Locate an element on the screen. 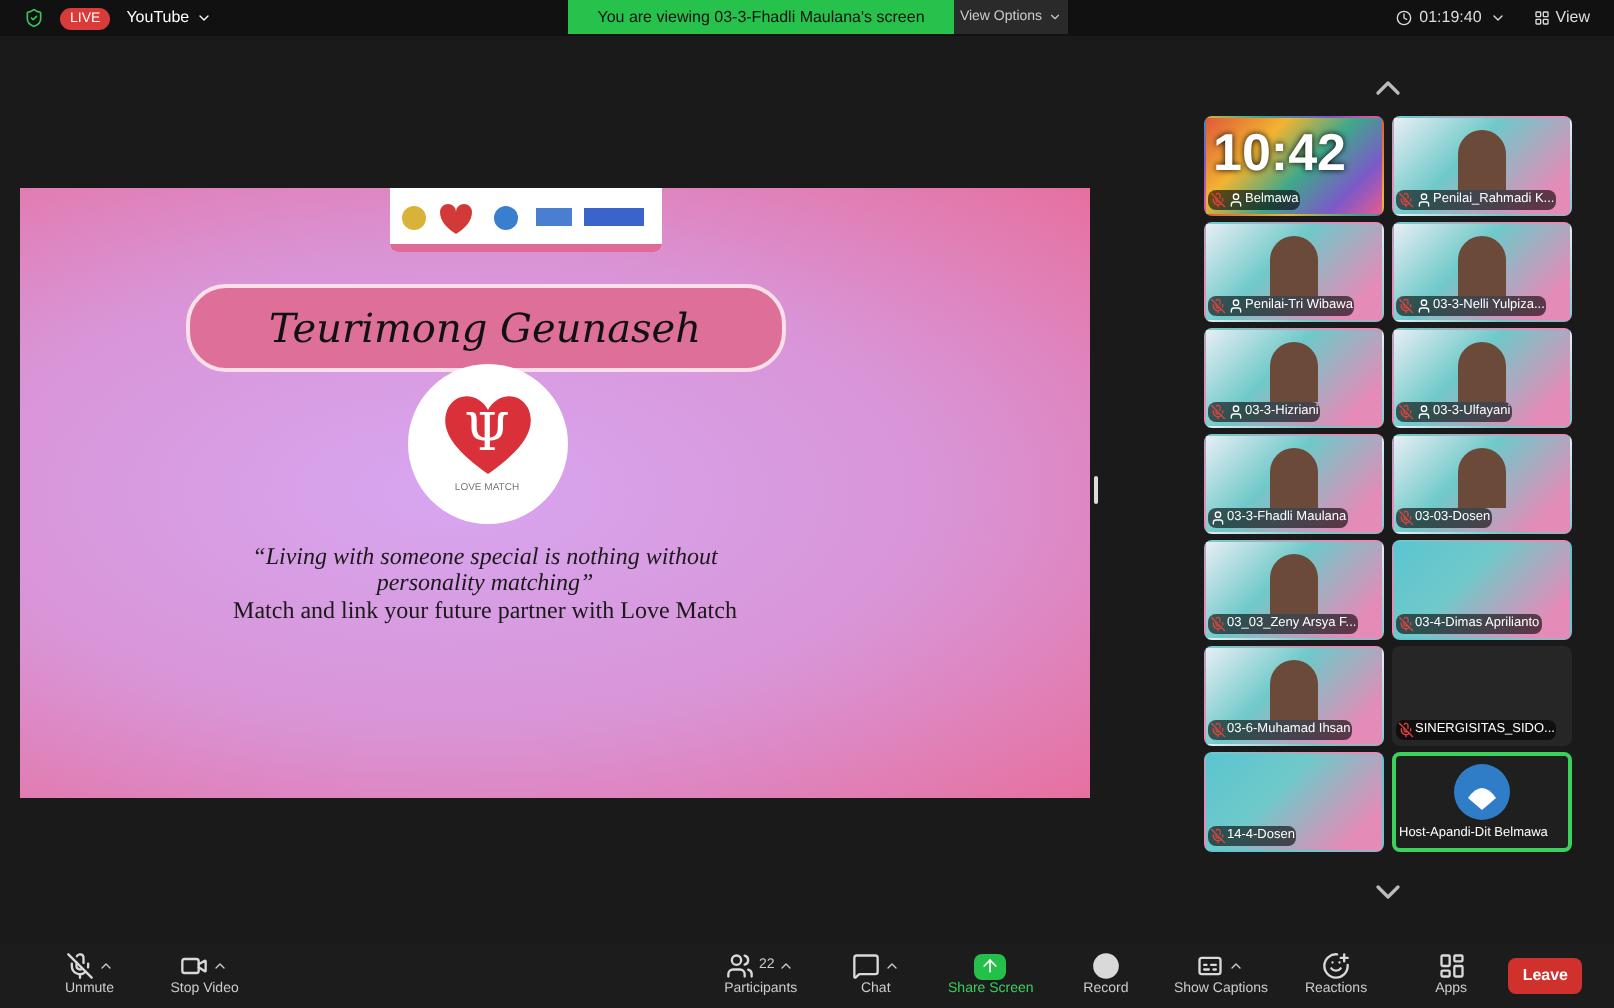 This screenshot has height=1008, width=1614. heart-icon is located at coordinates (487, 434).